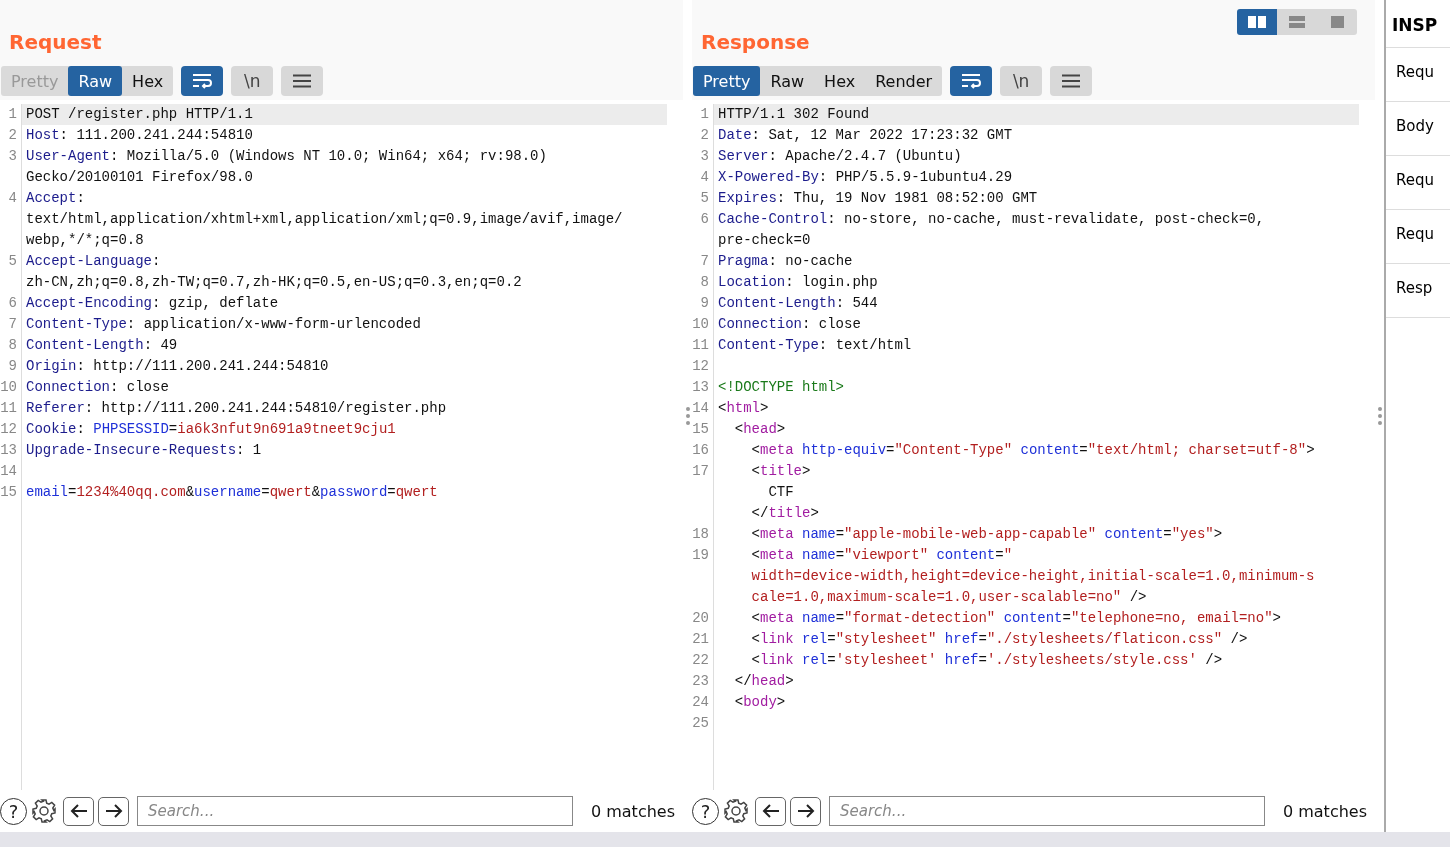 Image resolution: width=1450 pixels, height=847 pixels. What do you see at coordinates (904, 81) in the screenshot?
I see `view-tab: Render` at bounding box center [904, 81].